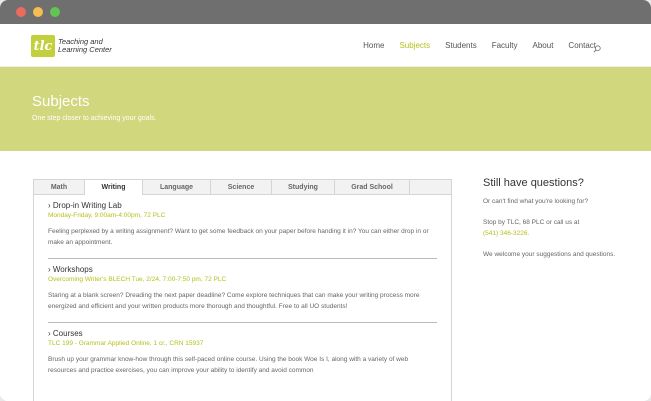 The width and height of the screenshot is (651, 401). What do you see at coordinates (372, 187) in the screenshot?
I see `tab-grad-school: Grad School` at bounding box center [372, 187].